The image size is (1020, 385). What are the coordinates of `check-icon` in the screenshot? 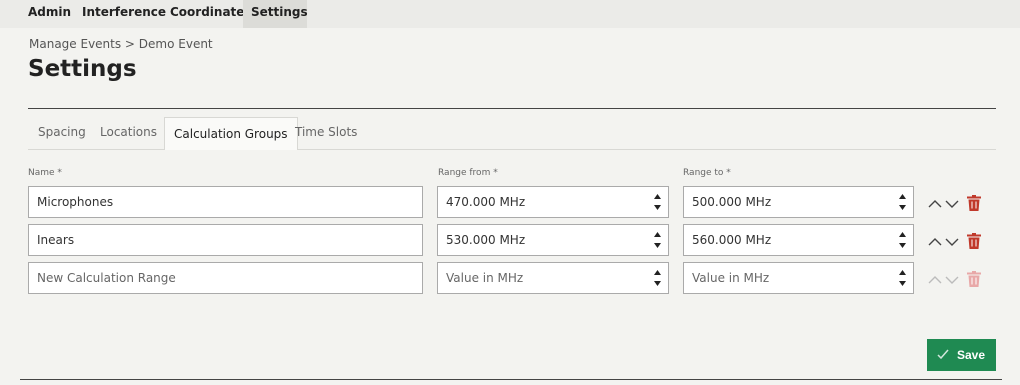 It's located at (944, 355).